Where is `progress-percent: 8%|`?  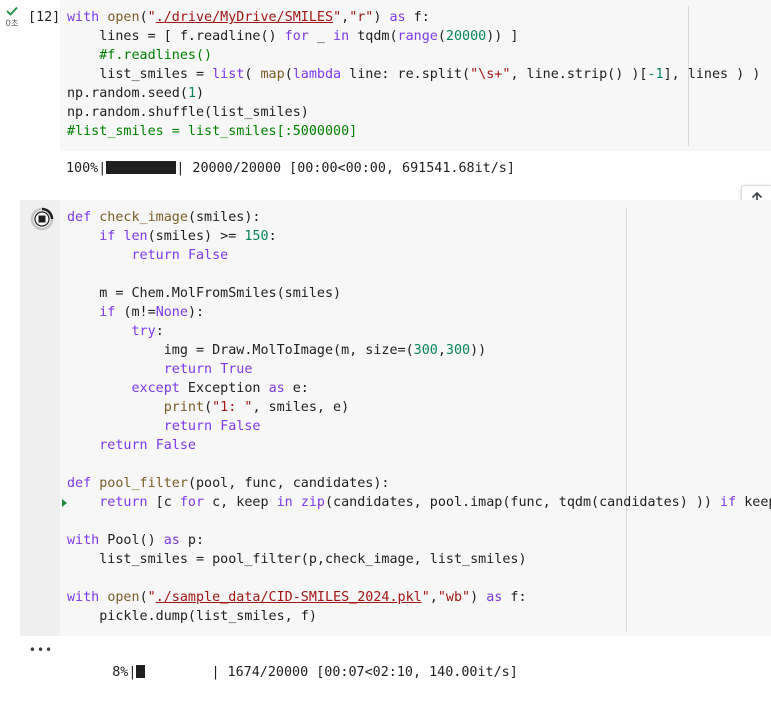
progress-percent: 8%| is located at coordinates (124, 672).